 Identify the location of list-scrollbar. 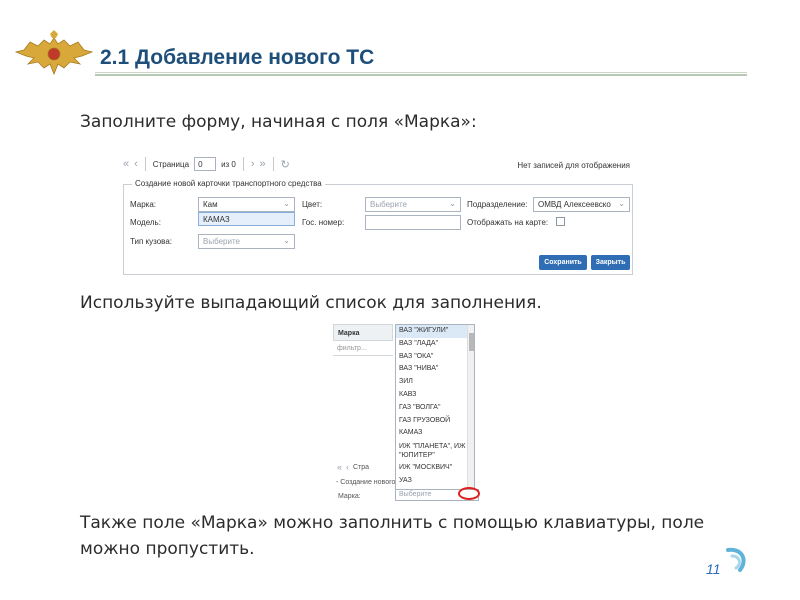
(470, 407).